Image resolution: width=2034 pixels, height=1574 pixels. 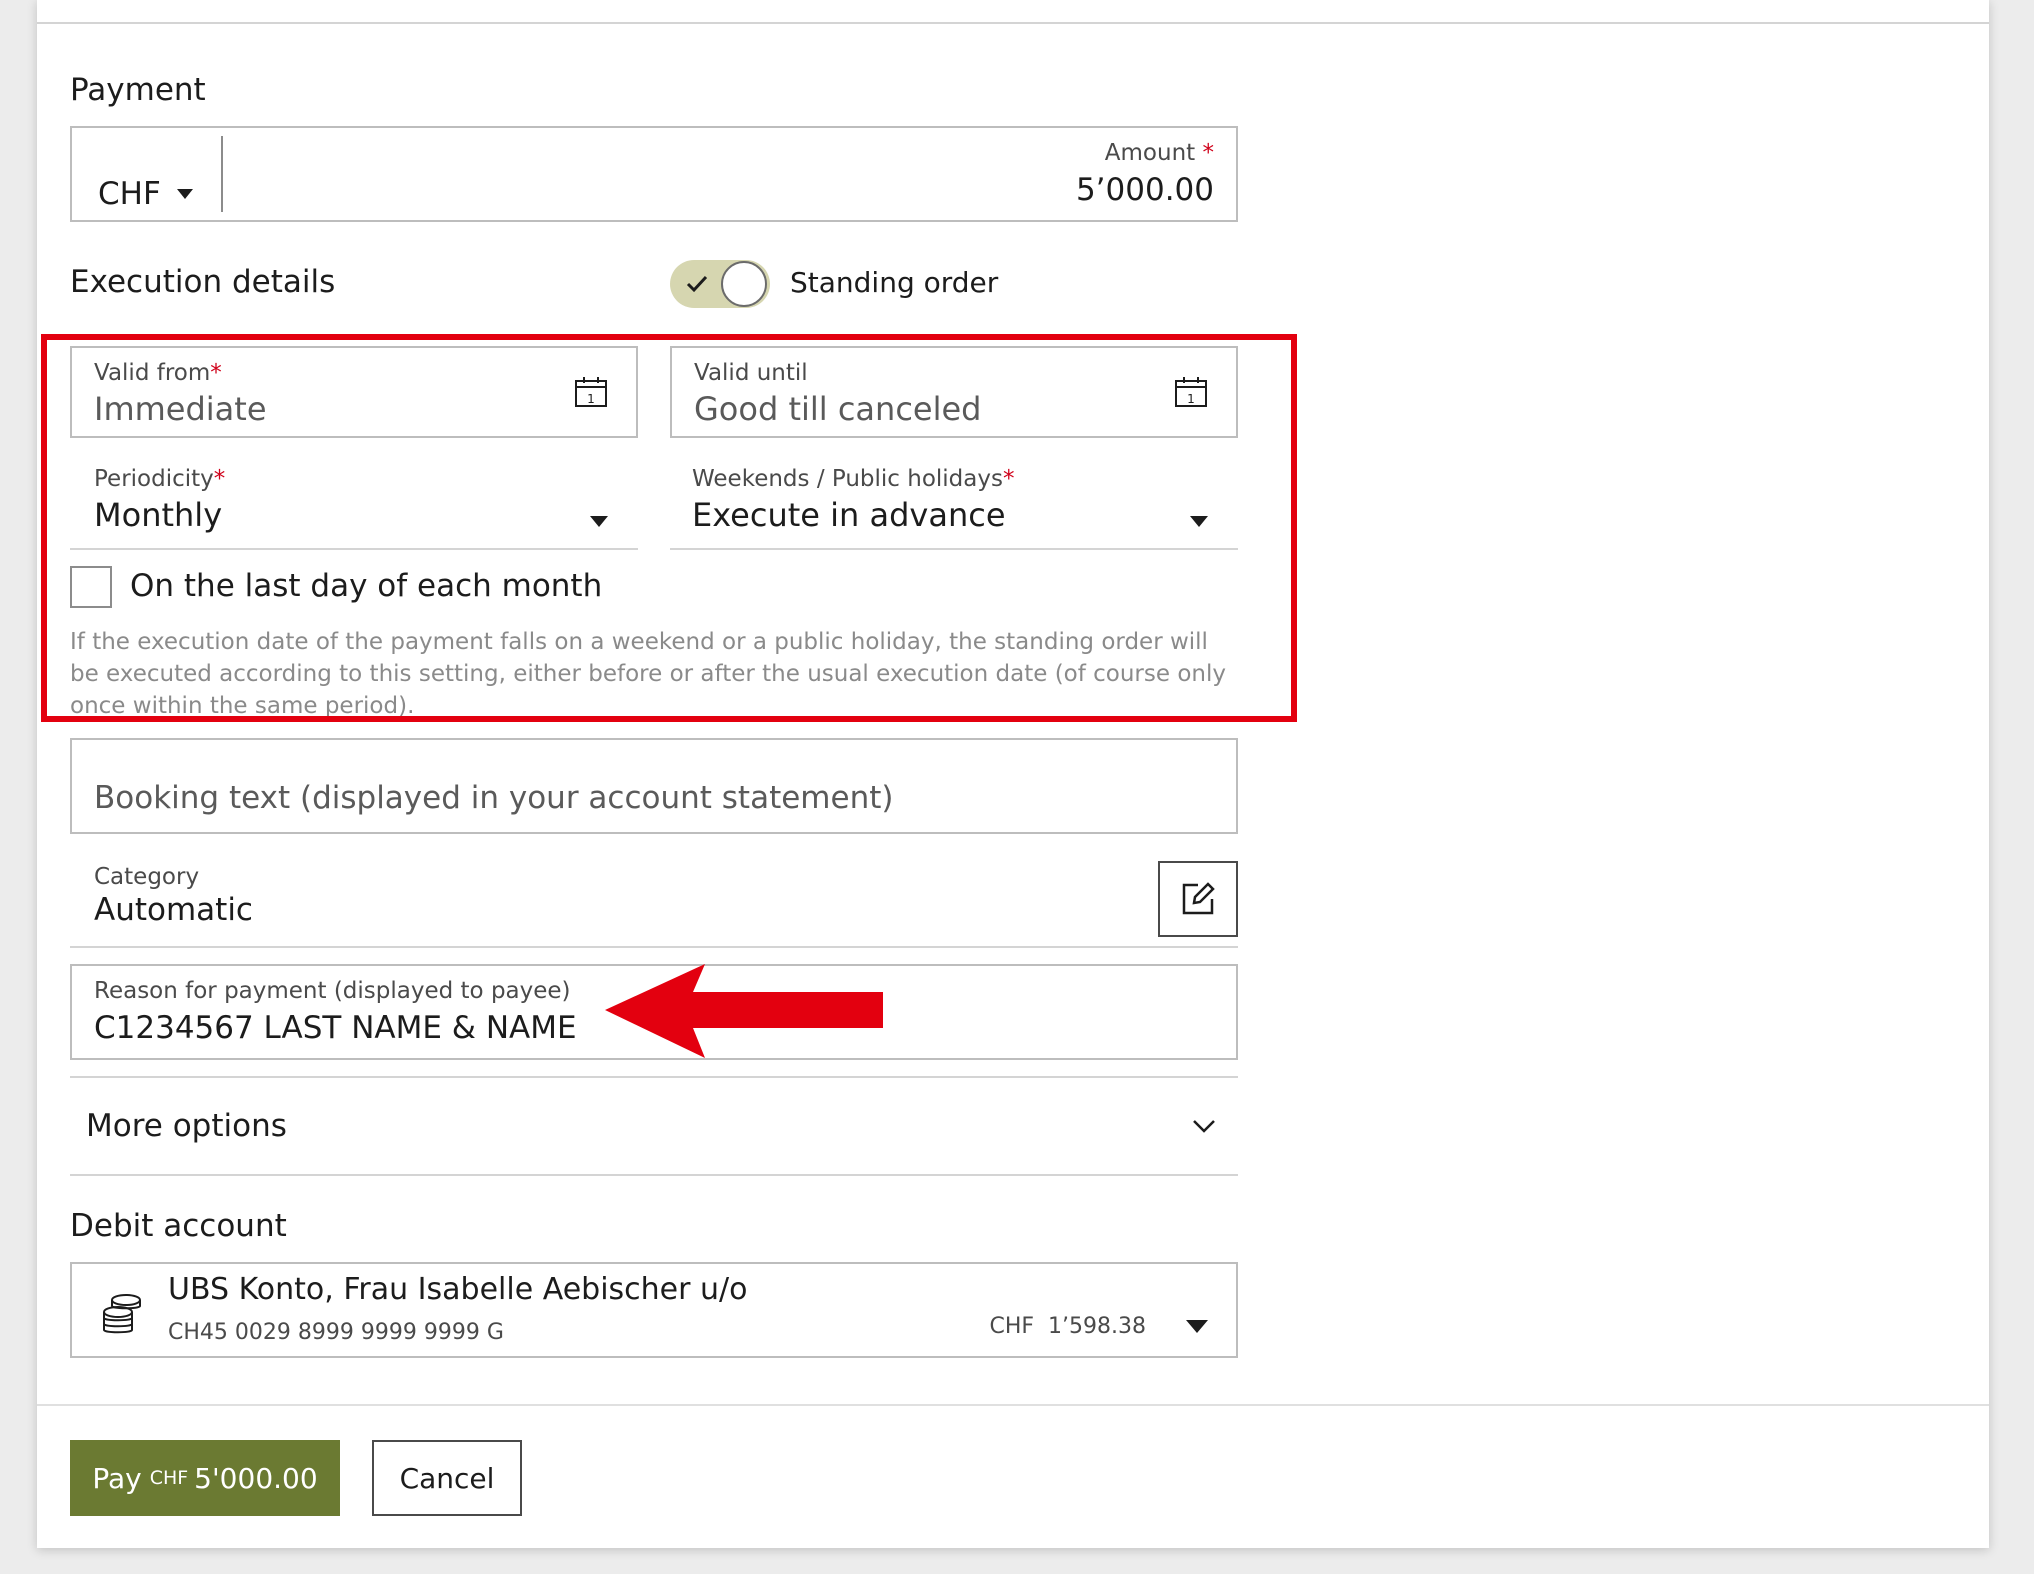 I want to click on more-options-label: More options, so click(x=186, y=1126).